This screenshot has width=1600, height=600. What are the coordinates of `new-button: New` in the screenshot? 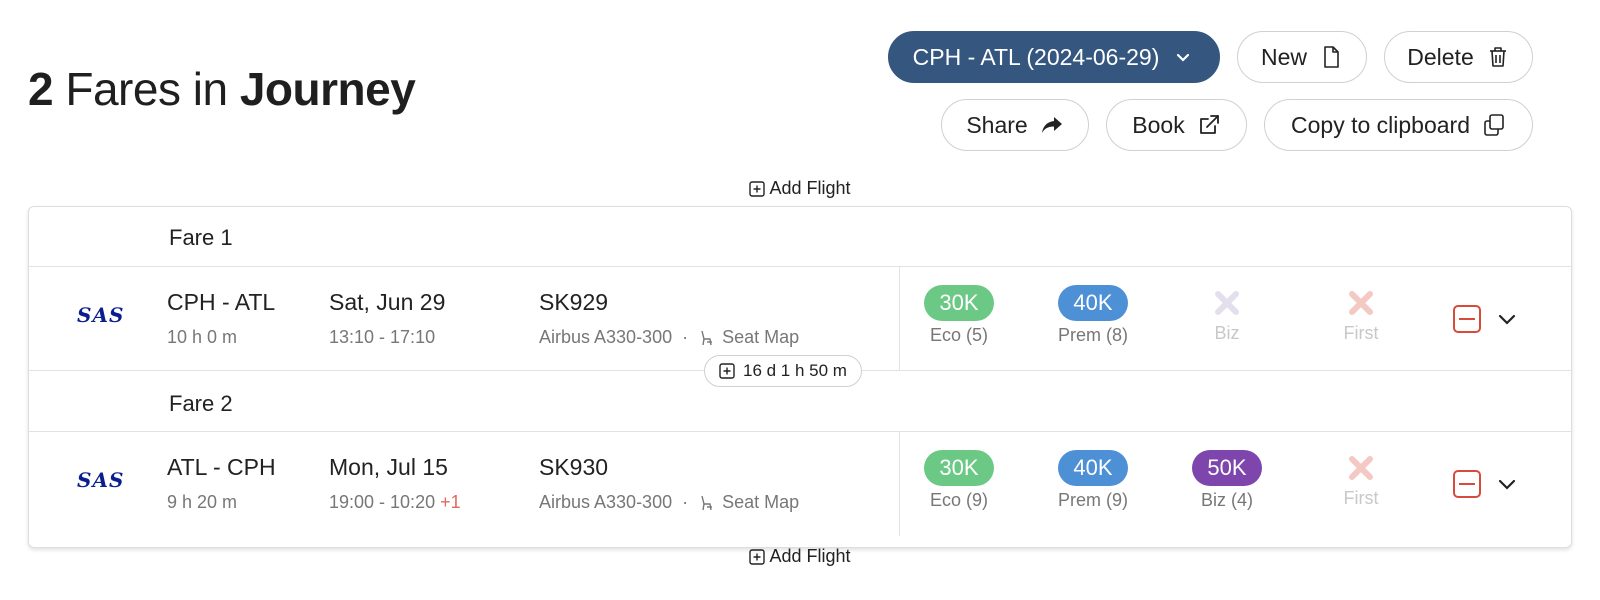 It's located at (1302, 57).